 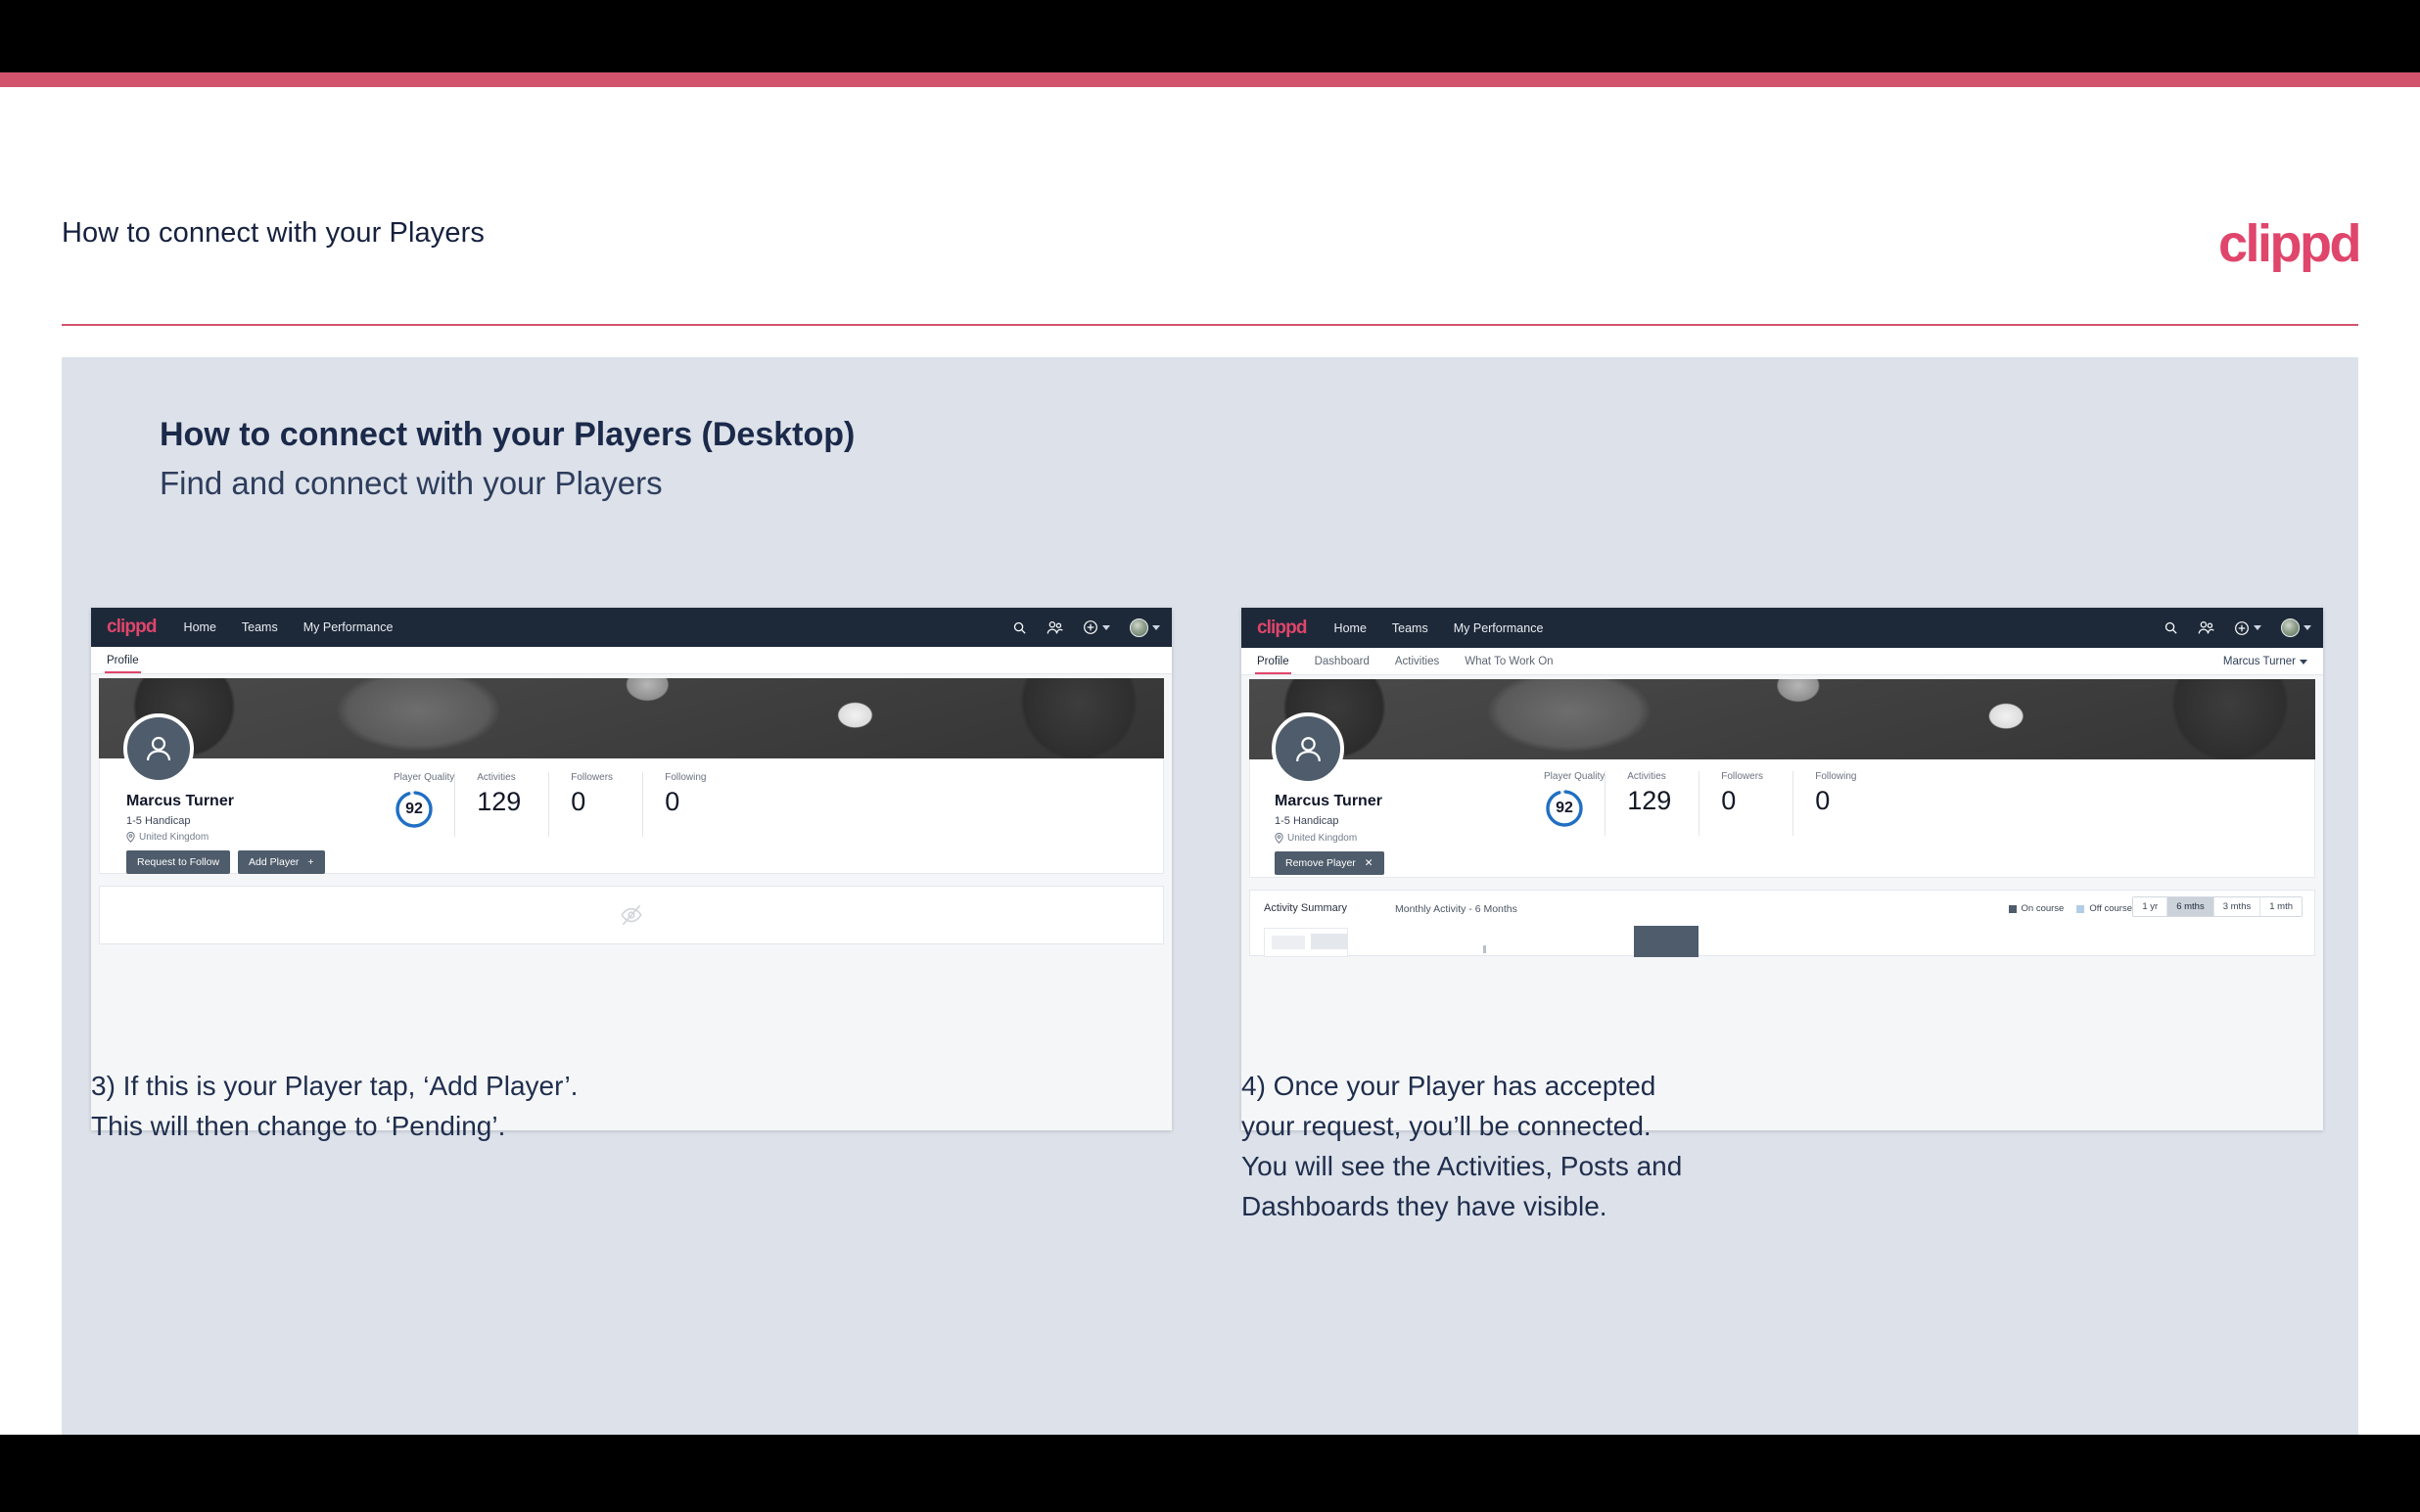 I want to click on nav-links-right: Home Teams My Performance, so click(x=1439, y=628).